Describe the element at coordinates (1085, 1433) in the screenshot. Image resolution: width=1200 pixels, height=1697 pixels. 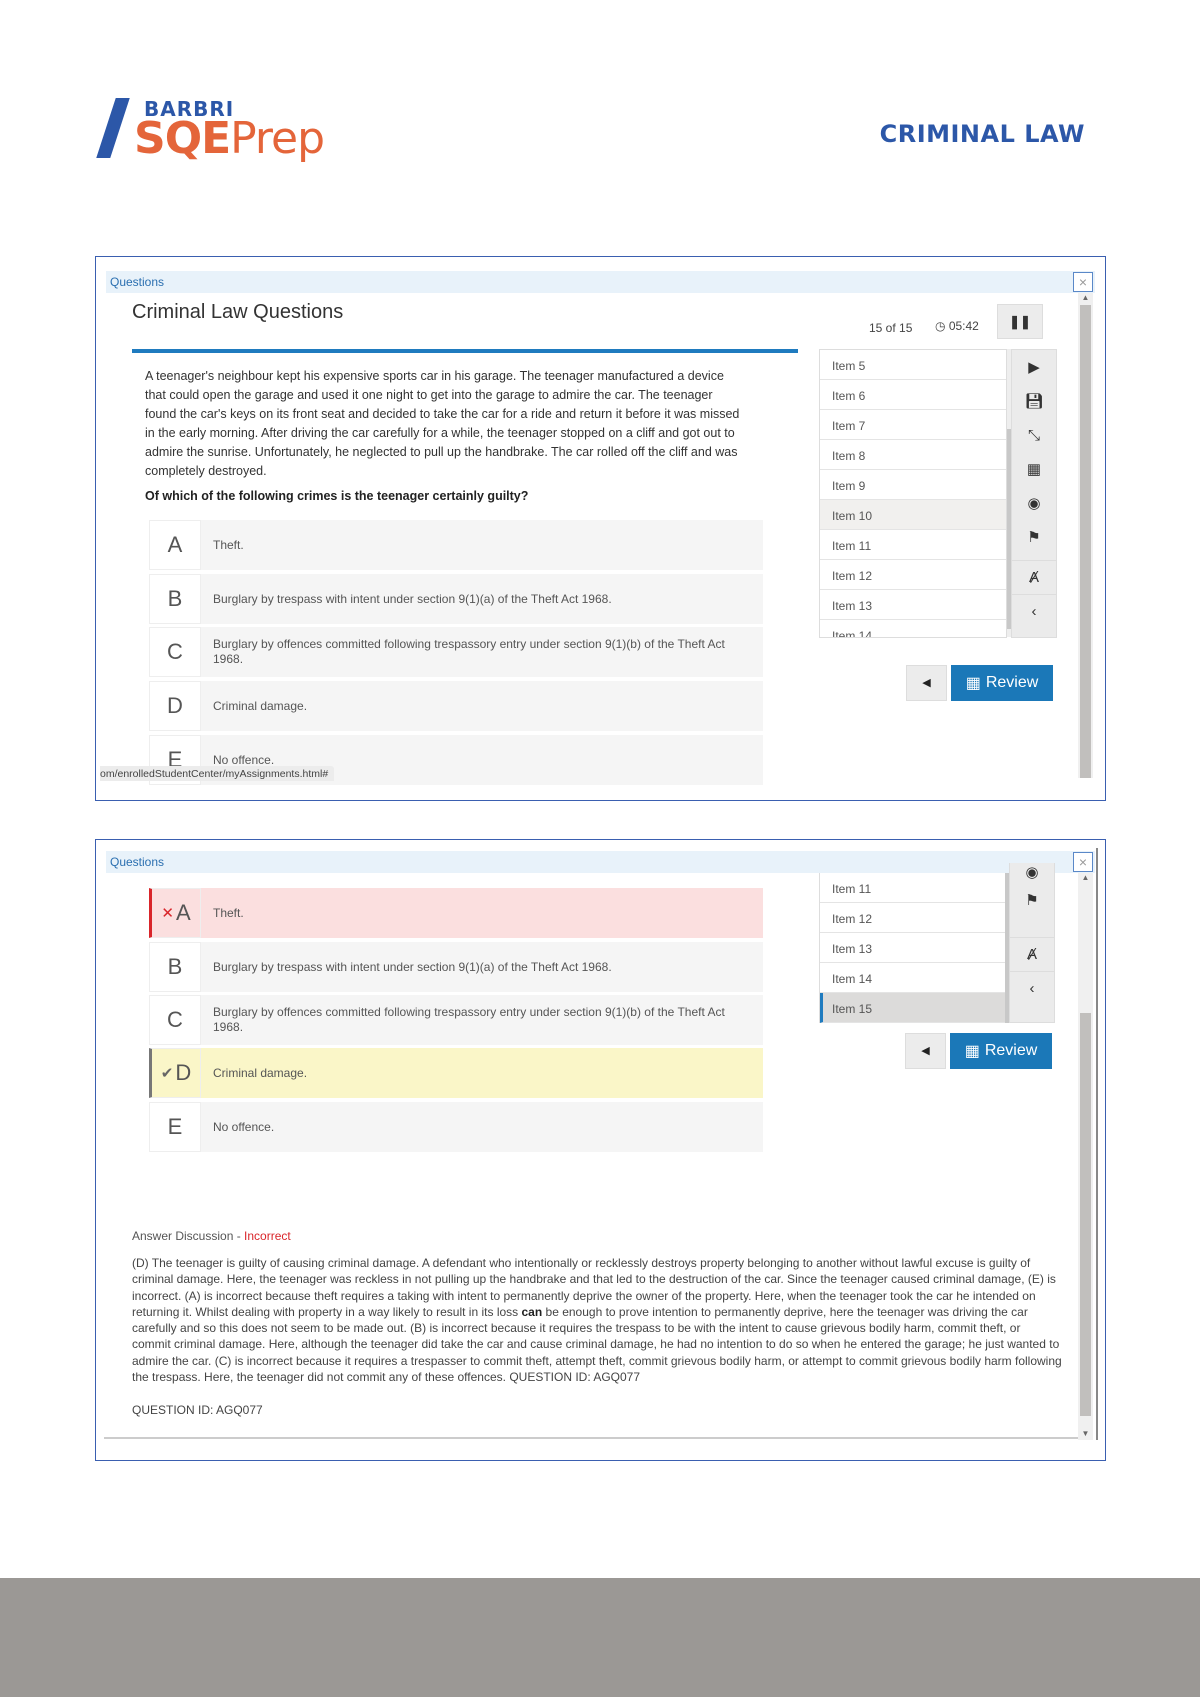
I see `scroll-down-arrow: ▼` at that location.